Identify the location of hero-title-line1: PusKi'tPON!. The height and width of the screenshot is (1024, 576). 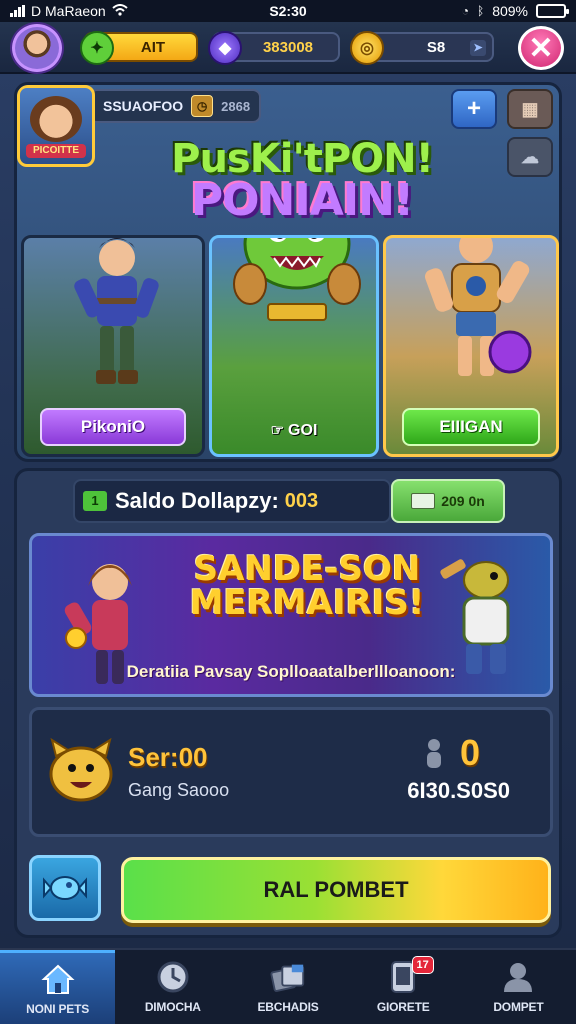
(302, 159).